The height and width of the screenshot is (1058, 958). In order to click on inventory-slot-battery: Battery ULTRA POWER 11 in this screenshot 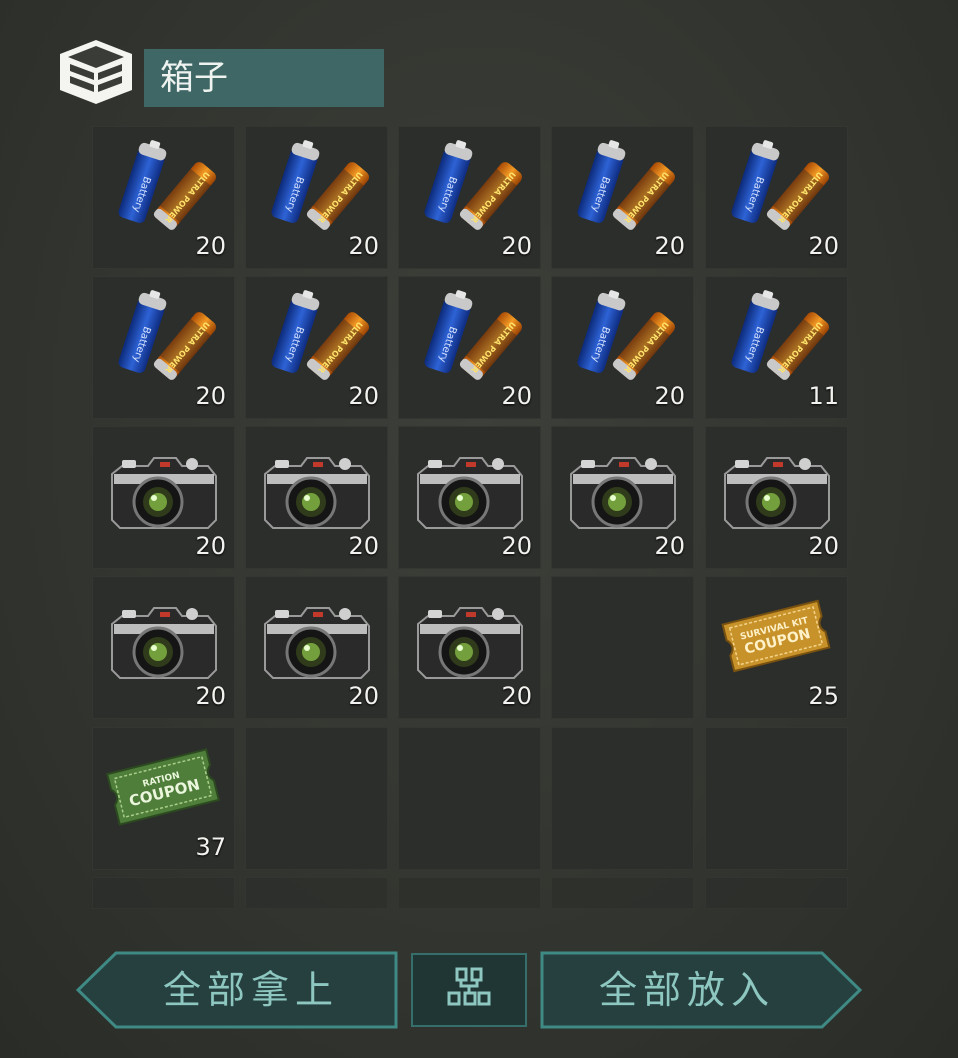, I will do `click(776, 347)`.